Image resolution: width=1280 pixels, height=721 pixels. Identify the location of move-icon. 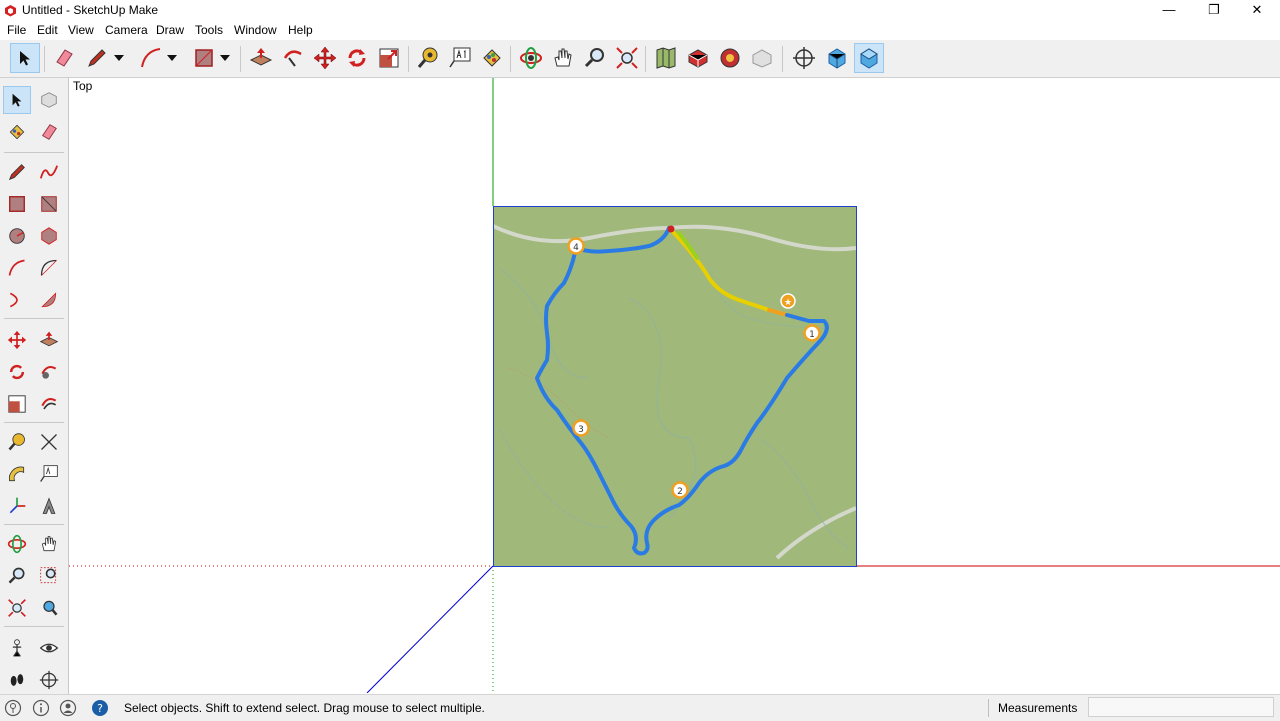
(17, 340).